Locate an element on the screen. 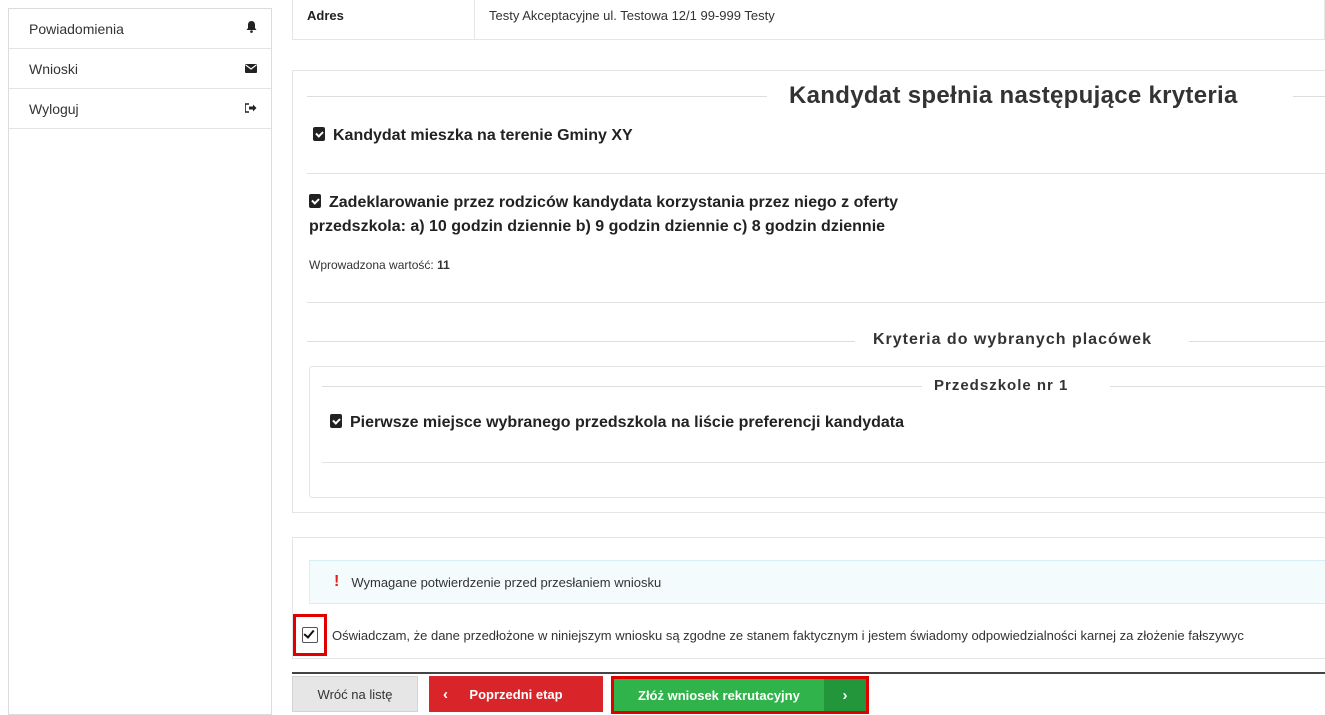  previous-step-label: Poprzedni etap is located at coordinates (516, 694).